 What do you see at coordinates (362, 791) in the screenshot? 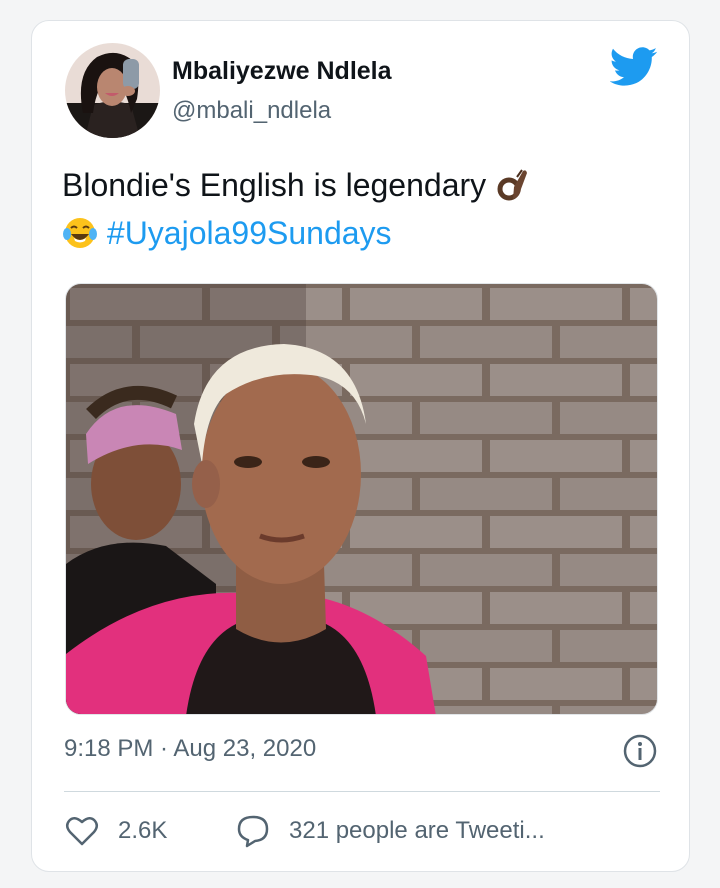
I see `divider` at bounding box center [362, 791].